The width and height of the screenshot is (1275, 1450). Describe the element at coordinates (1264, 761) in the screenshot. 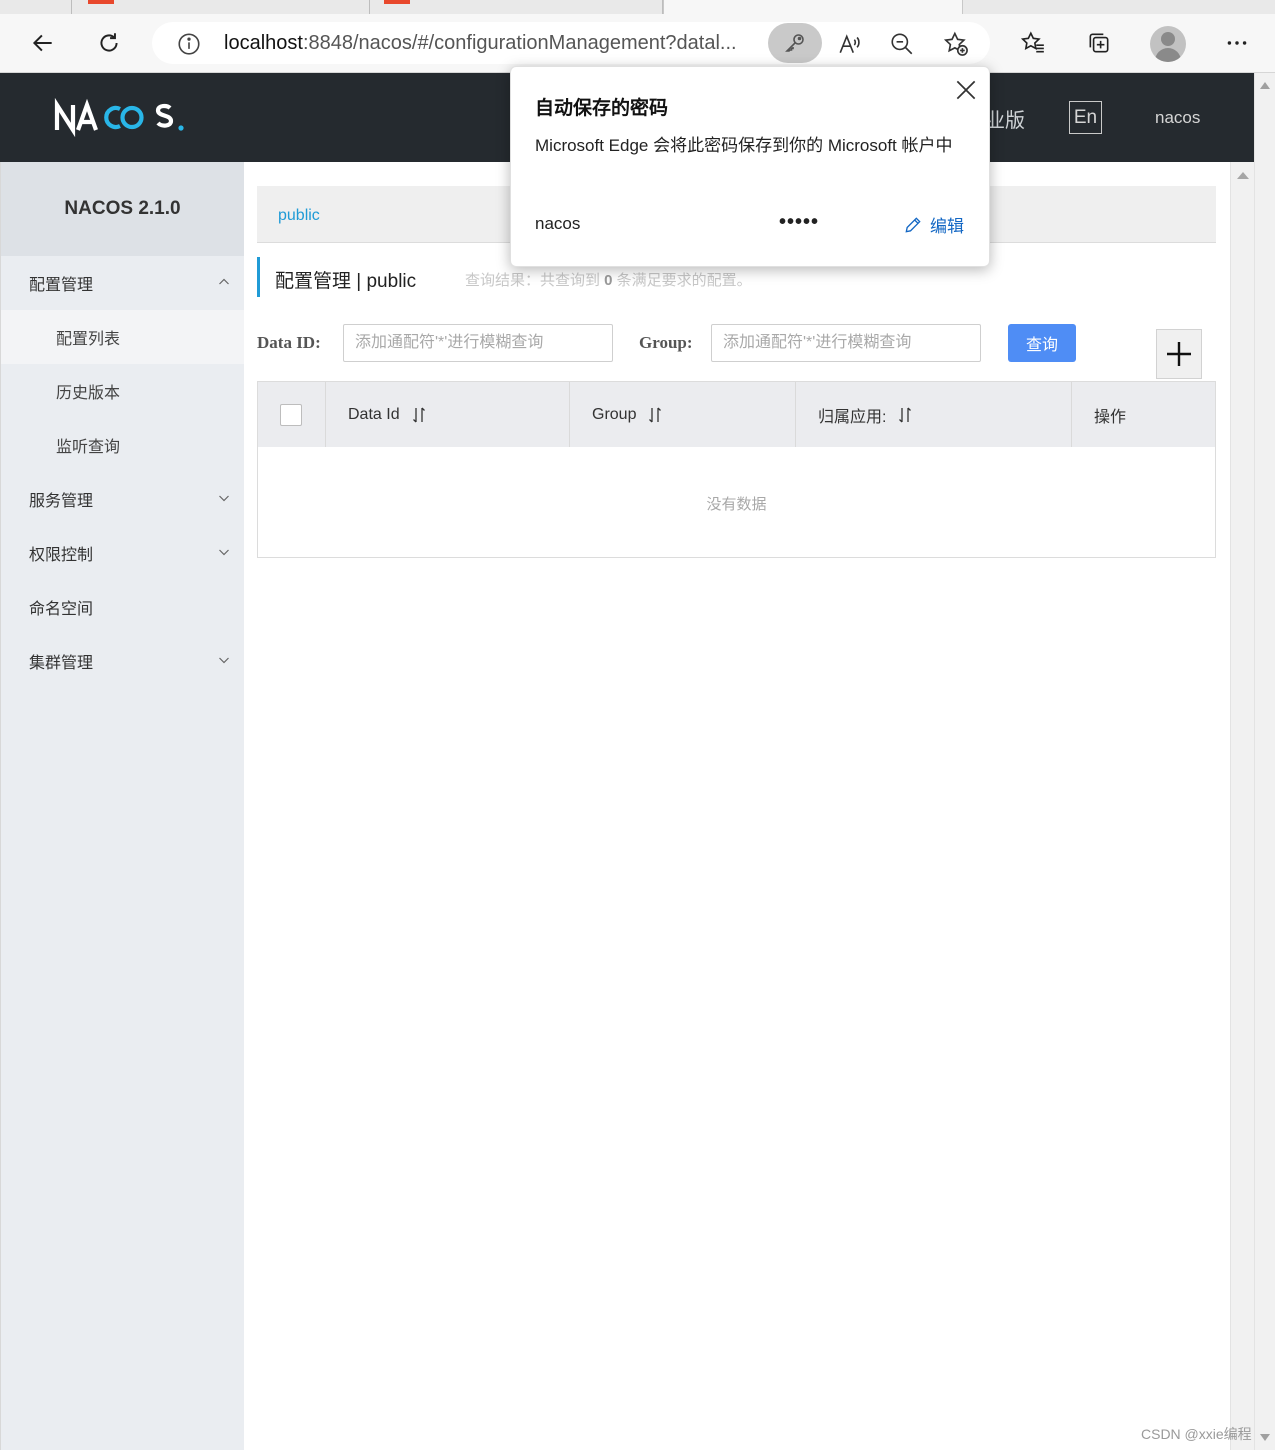

I see `page-scrollbar` at that location.